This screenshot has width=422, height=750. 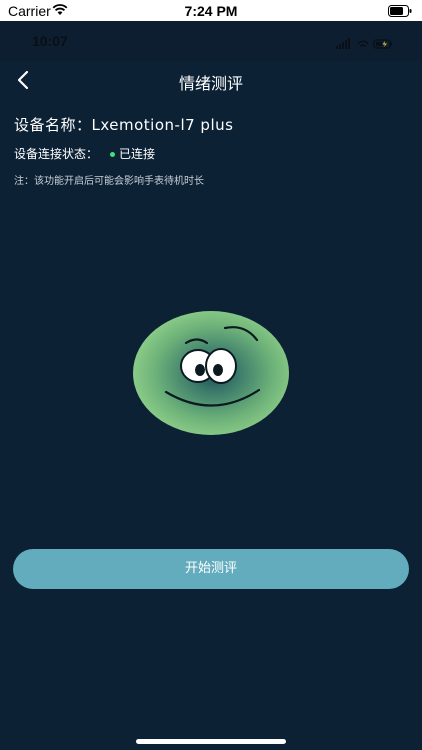 I want to click on connection-status-value: 已连接, so click(x=137, y=154).